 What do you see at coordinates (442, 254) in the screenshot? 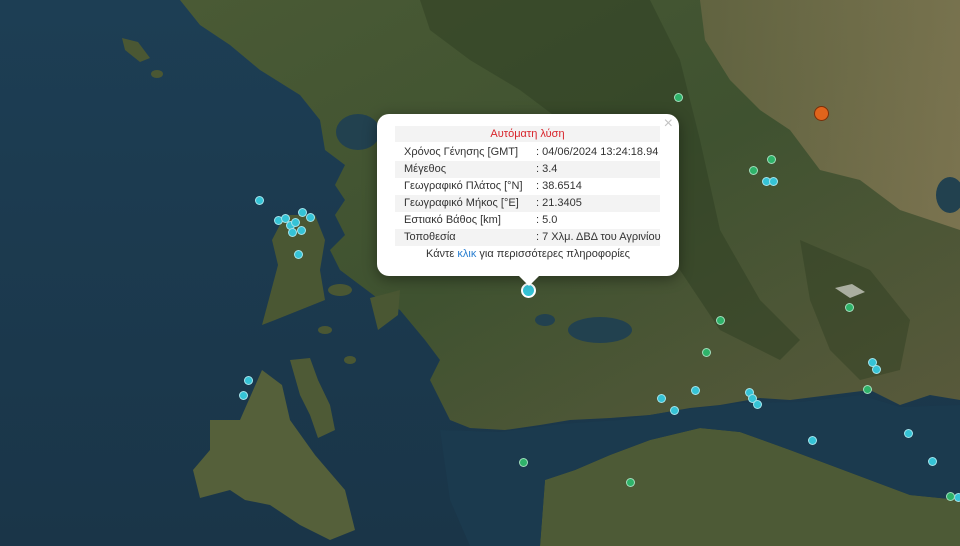
I see `more-info-prefix: Κάντε` at bounding box center [442, 254].